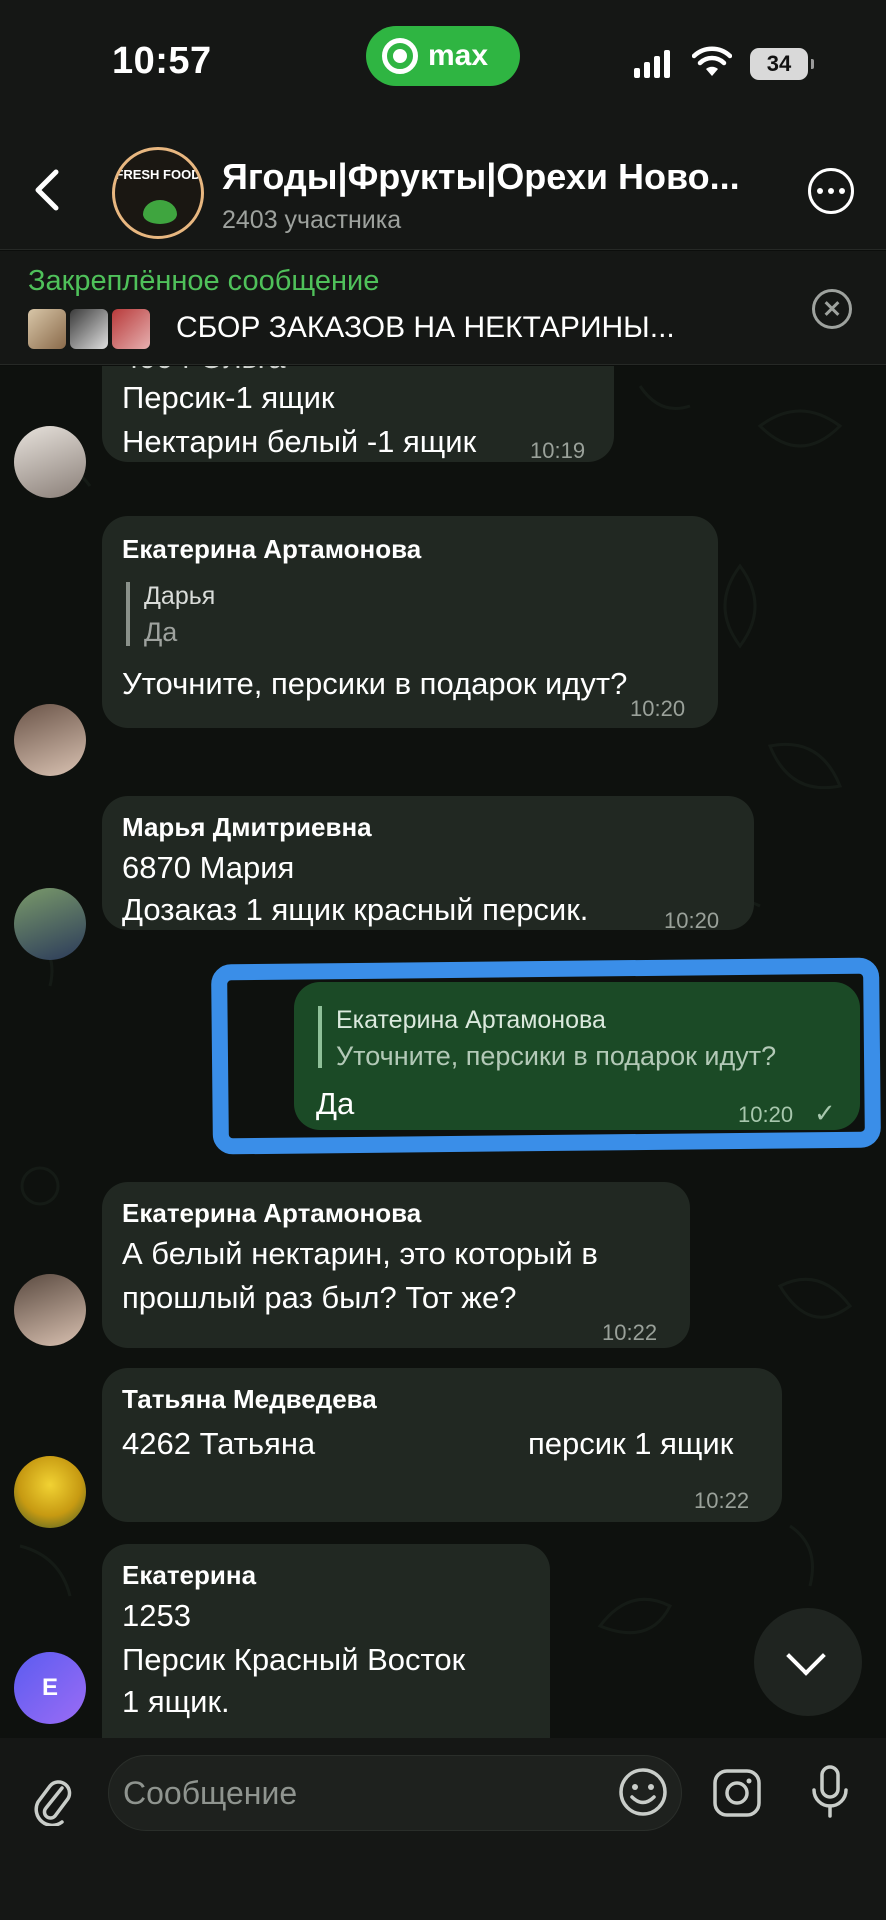  I want to click on reply-quote: Дарья Да, so click(171, 614).